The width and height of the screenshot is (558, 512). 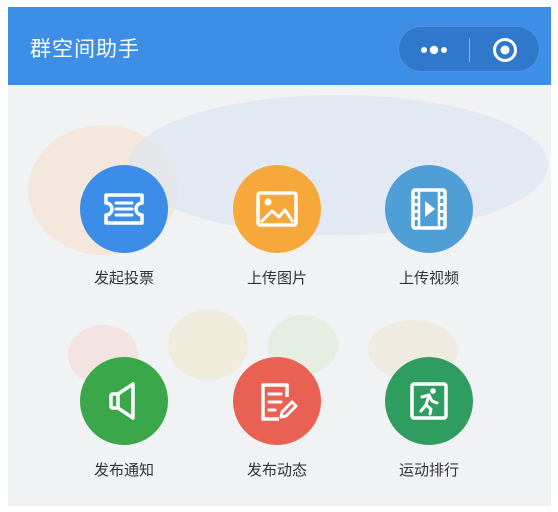 What do you see at coordinates (123, 278) in the screenshot?
I see `action-label: 发起投票` at bounding box center [123, 278].